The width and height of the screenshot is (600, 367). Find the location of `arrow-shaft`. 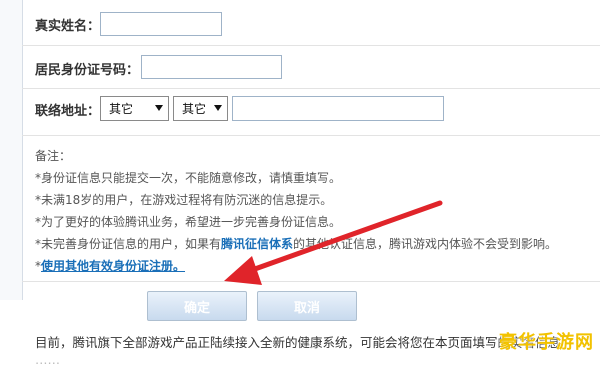

arrow-shaft is located at coordinates (346, 236).